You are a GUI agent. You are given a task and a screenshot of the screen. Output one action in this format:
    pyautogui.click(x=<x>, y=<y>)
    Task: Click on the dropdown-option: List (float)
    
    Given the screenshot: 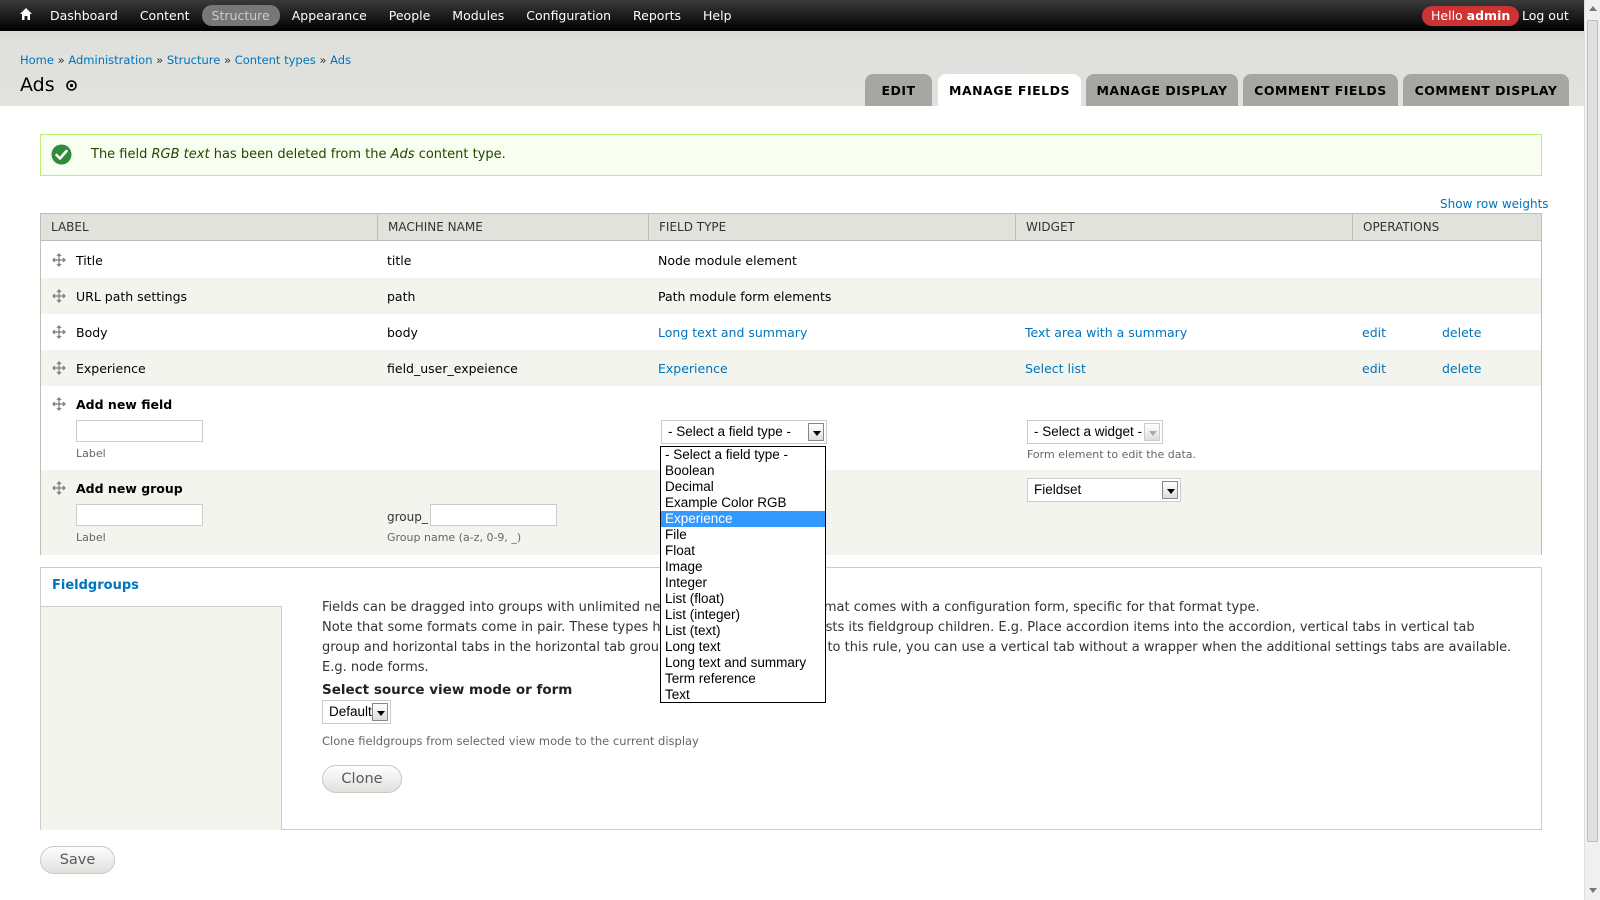 What is the action you would take?
    pyautogui.click(x=743, y=599)
    